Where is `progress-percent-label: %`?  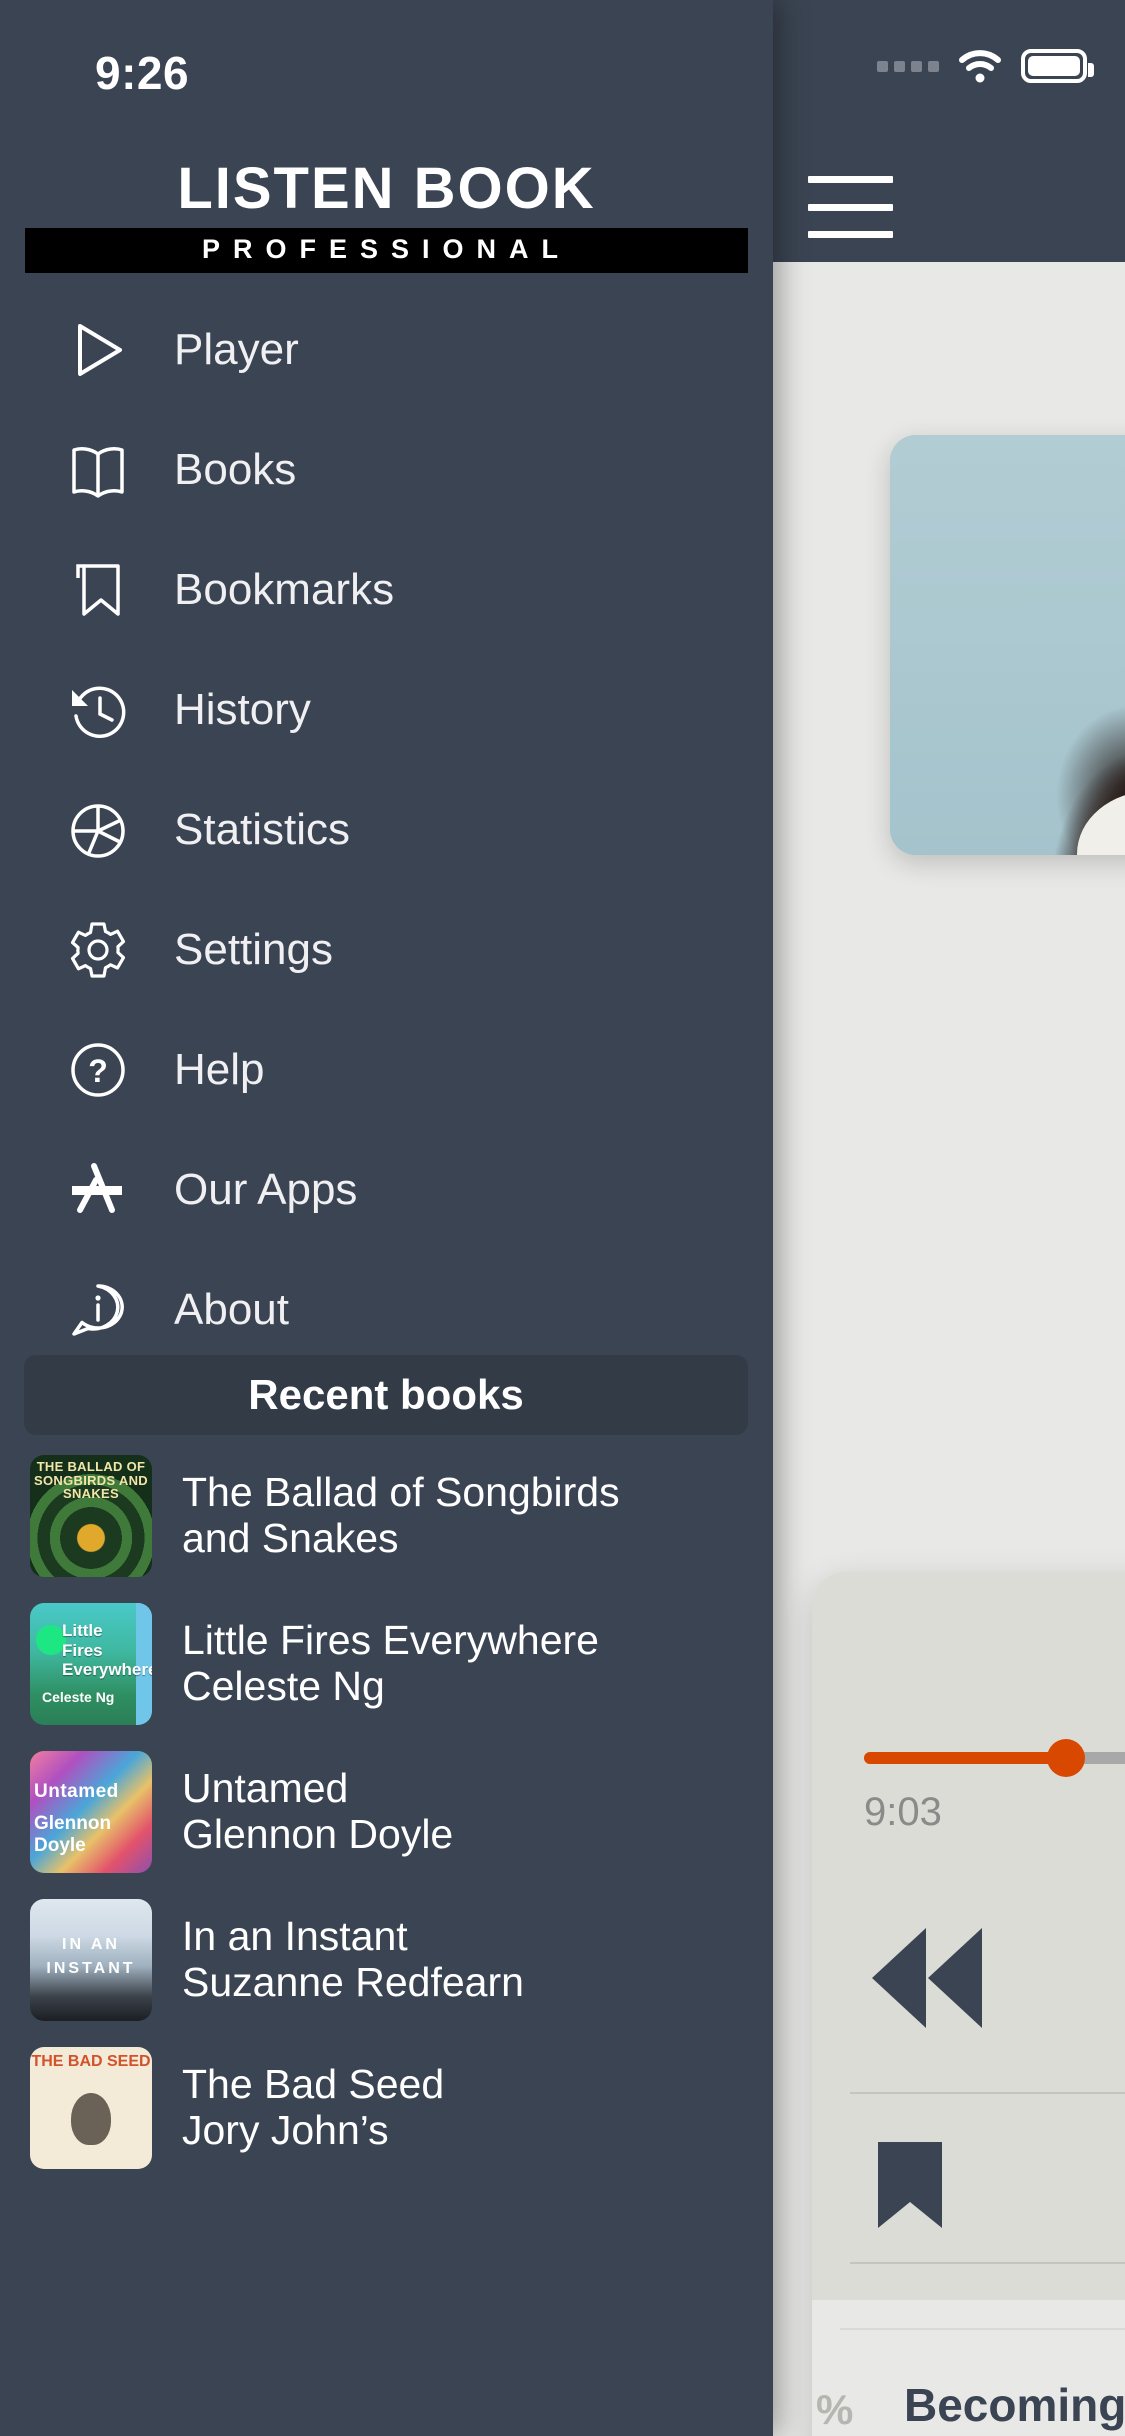 progress-percent-label: % is located at coordinates (835, 2409).